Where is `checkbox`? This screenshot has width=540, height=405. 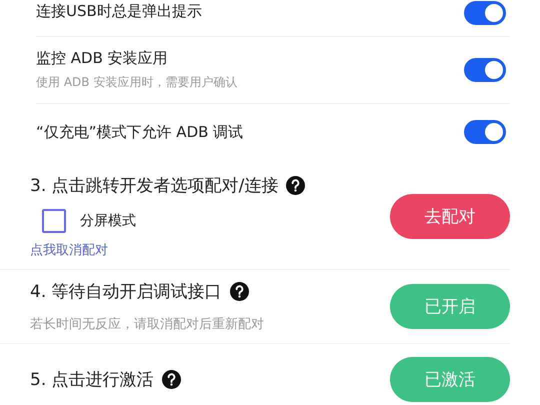 checkbox is located at coordinates (54, 221).